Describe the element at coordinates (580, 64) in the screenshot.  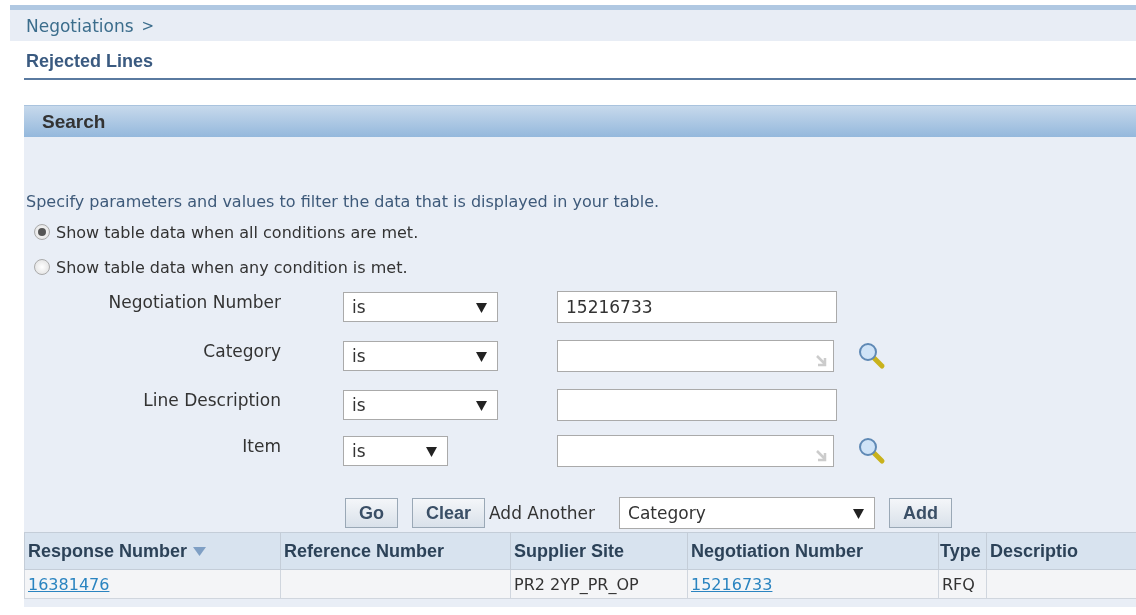
I see `page-title: Rejected Lines` at that location.